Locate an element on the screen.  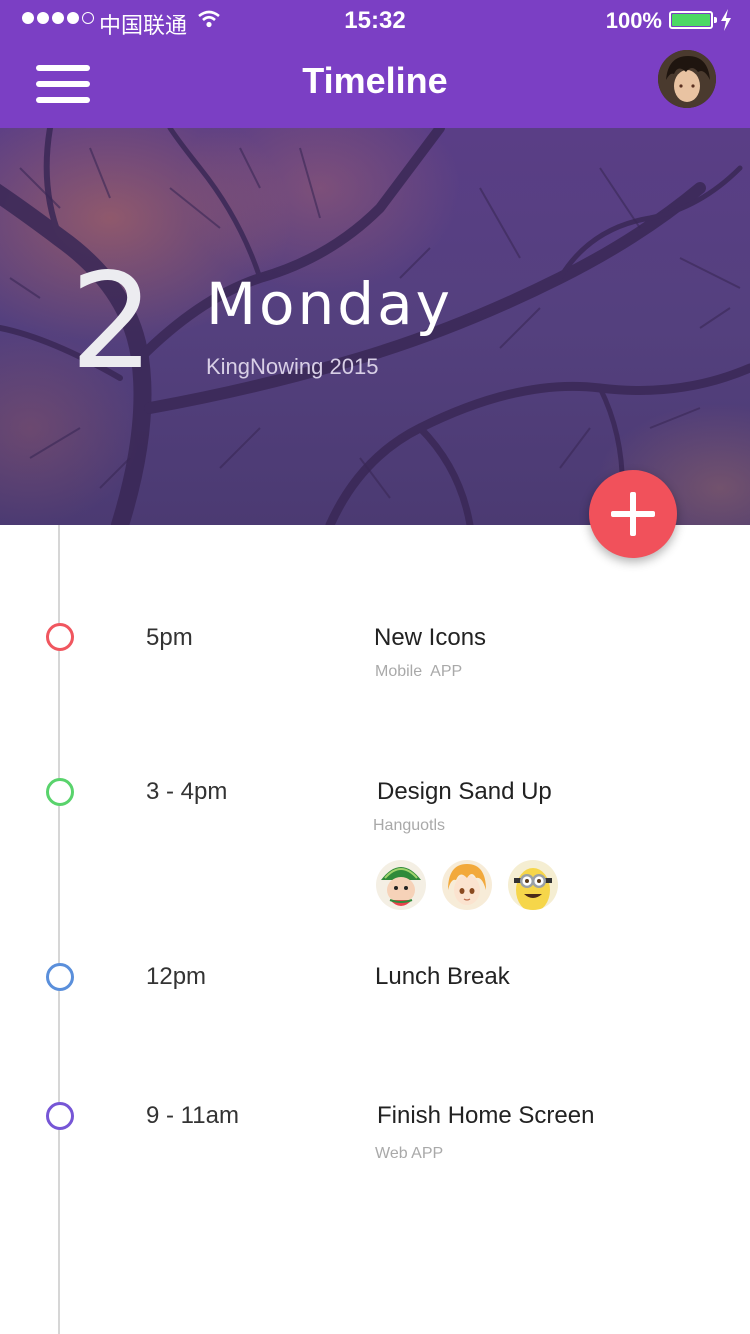
date-subtitle: KingNowing 2015 is located at coordinates (292, 366).